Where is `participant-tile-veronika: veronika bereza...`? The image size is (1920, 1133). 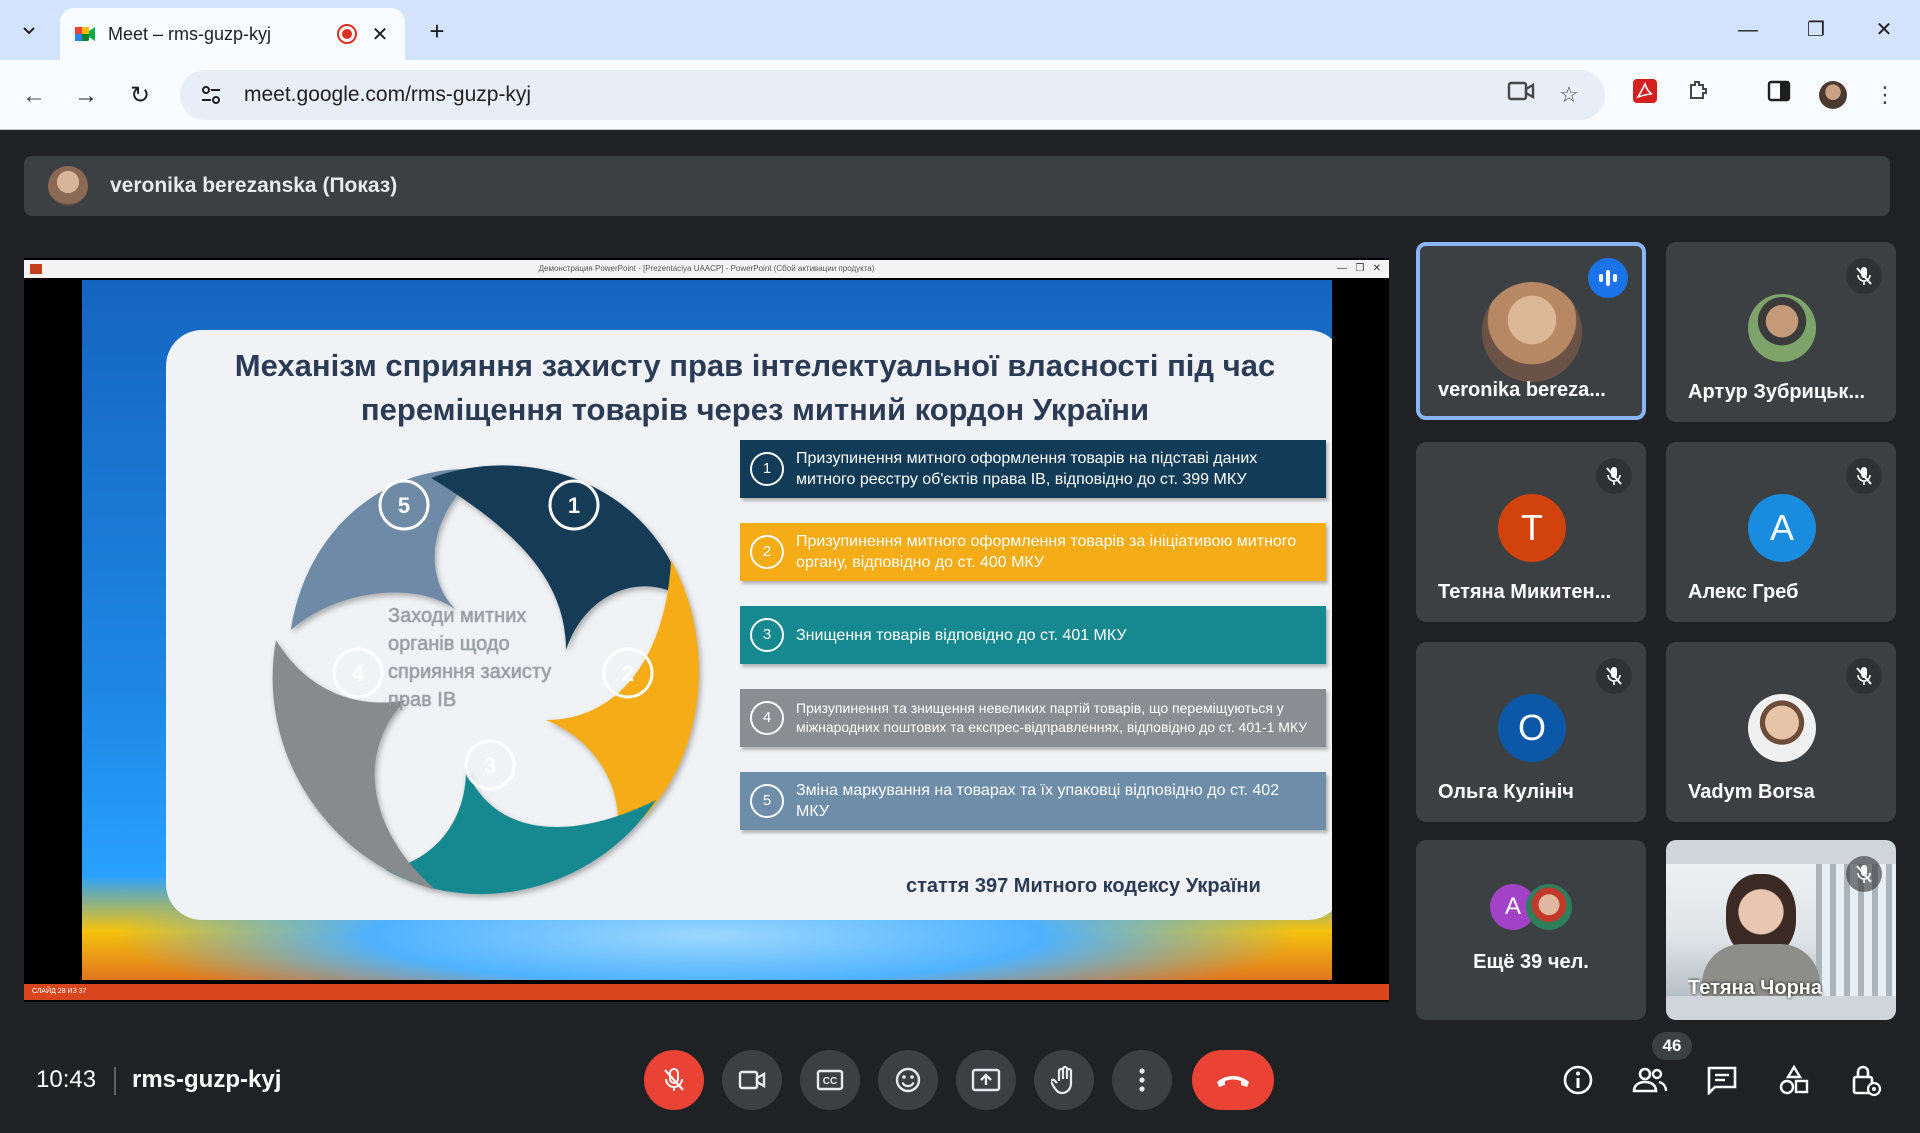
participant-tile-veronika: veronika bereza... is located at coordinates (1531, 331).